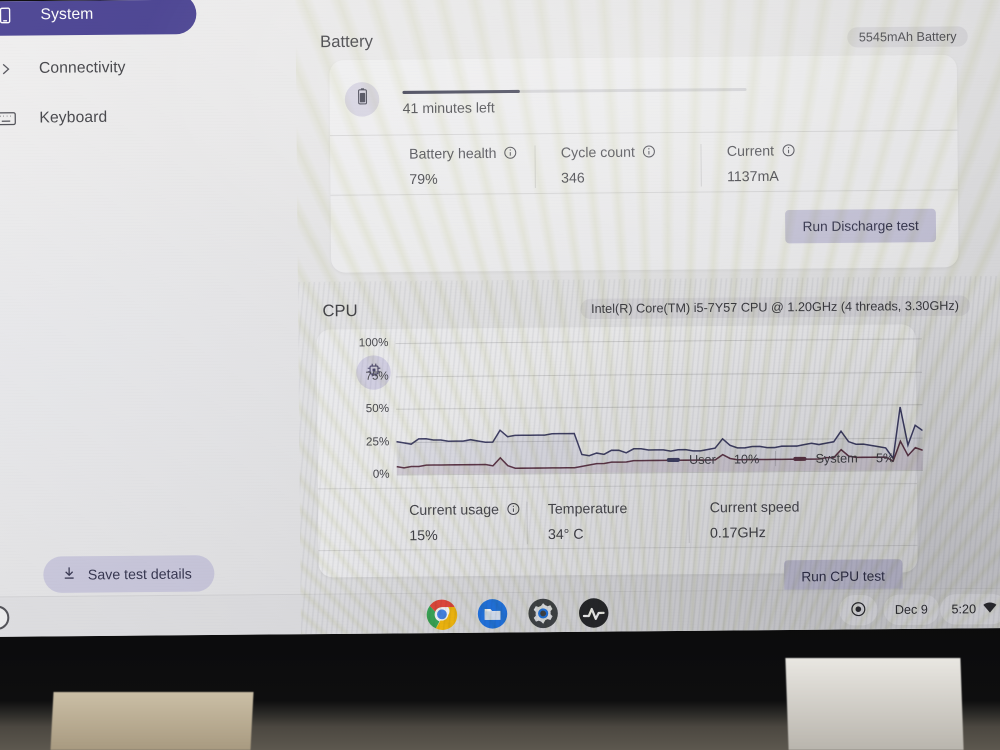 This screenshot has width=1000, height=750. Describe the element at coordinates (574, 90) in the screenshot. I see `battery-charge-track` at that location.